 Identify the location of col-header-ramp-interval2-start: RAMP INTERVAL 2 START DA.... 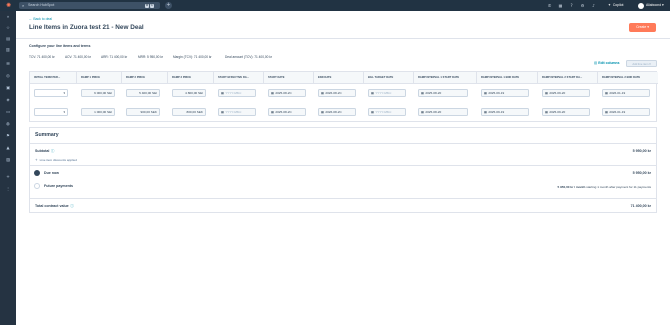
(568, 78).